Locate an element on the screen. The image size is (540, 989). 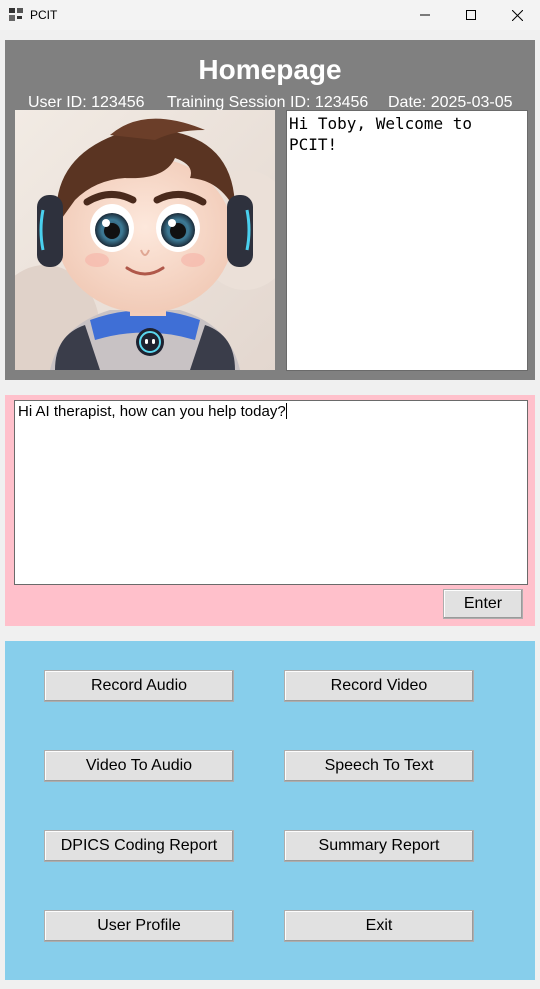
close-icon is located at coordinates (517, 15).